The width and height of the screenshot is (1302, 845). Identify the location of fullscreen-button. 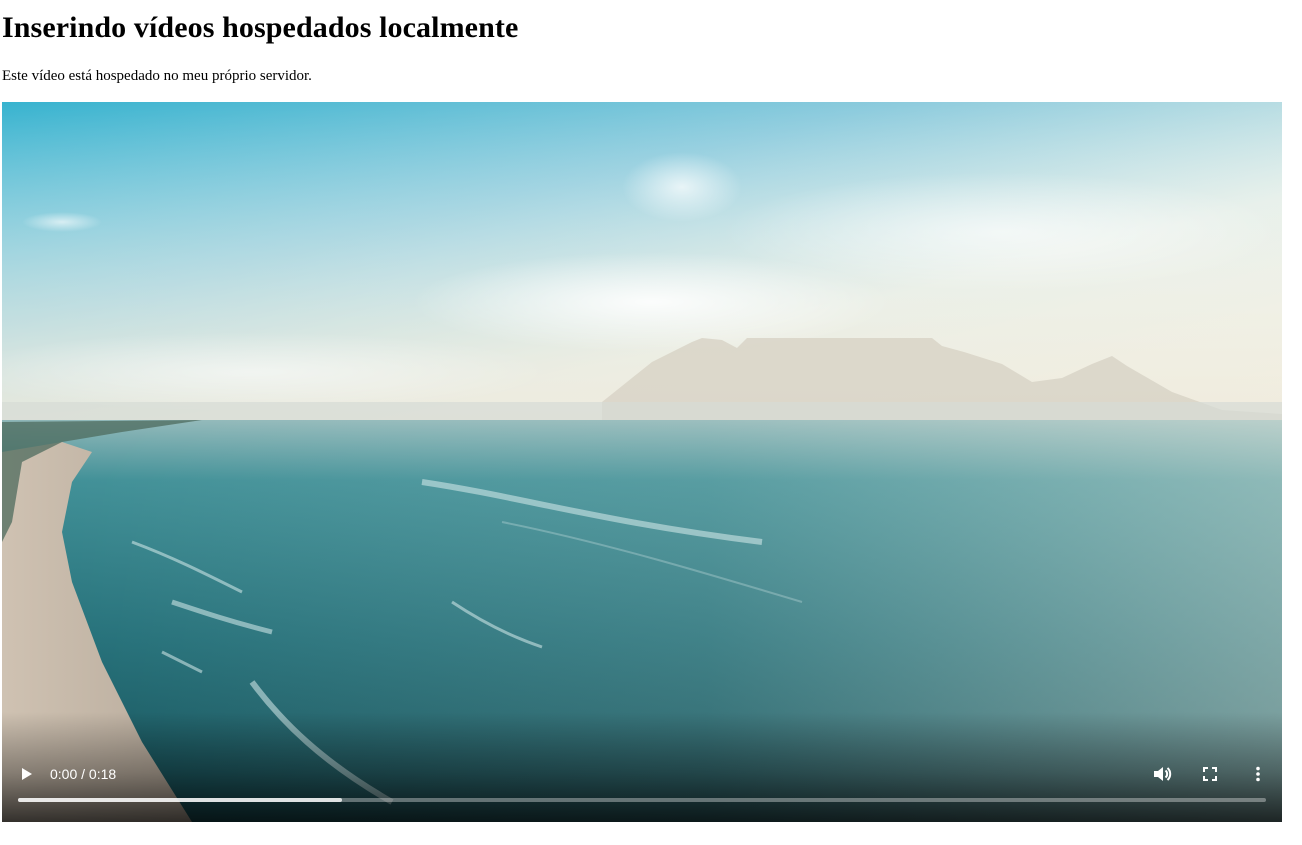
(1210, 774).